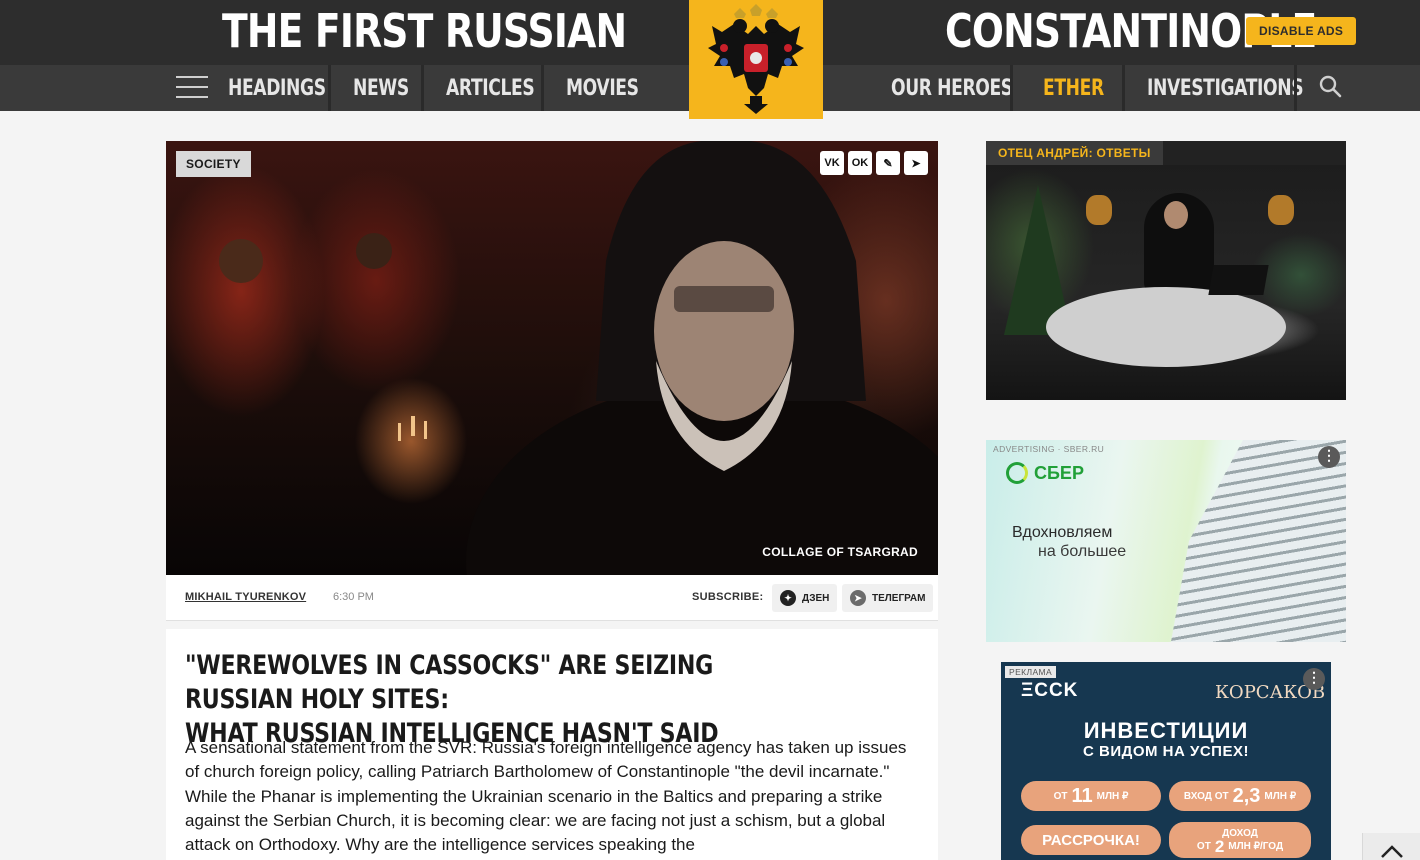  I want to click on pill-text: ВХОД ОТ, so click(1206, 796).